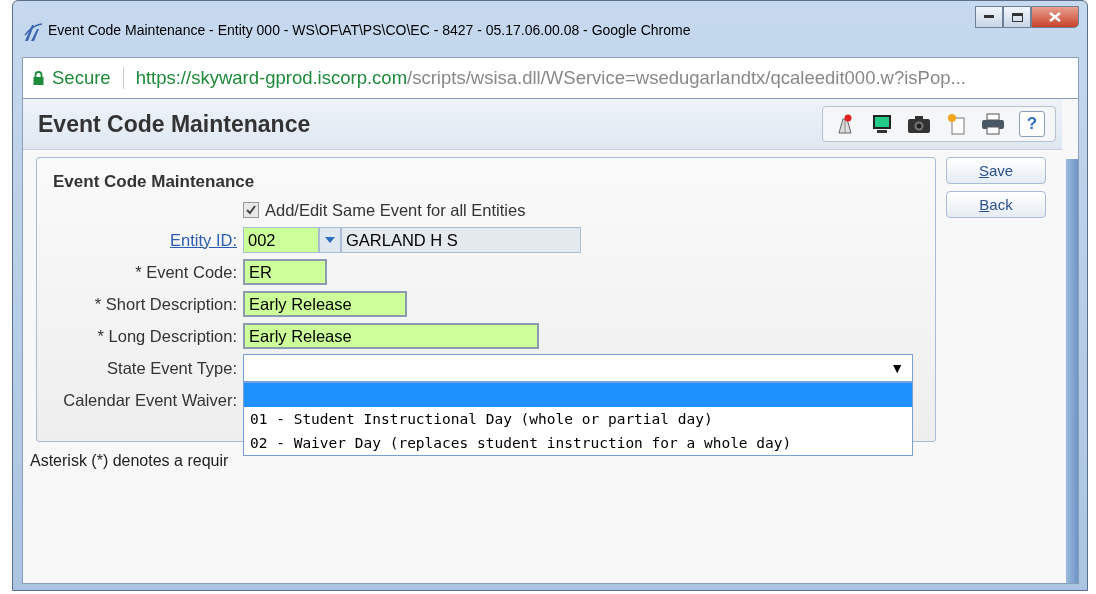 The image size is (1096, 594). I want to click on dropdown-option: 02 - Waiver Day (replaces student instruction for a whole day), so click(578, 443).